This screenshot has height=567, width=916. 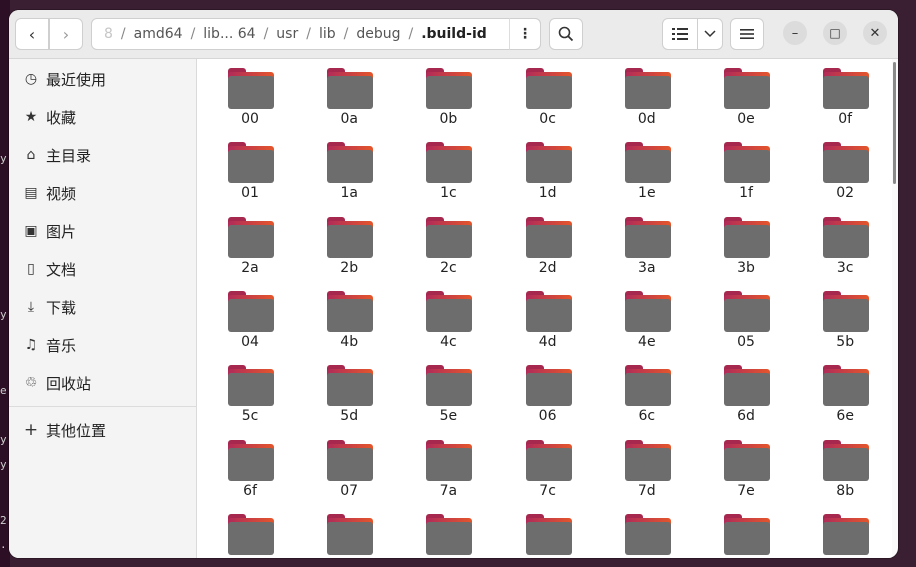 What do you see at coordinates (102, 231) in the screenshot?
I see `sidebar-item-pictures: ▣ 图片` at bounding box center [102, 231].